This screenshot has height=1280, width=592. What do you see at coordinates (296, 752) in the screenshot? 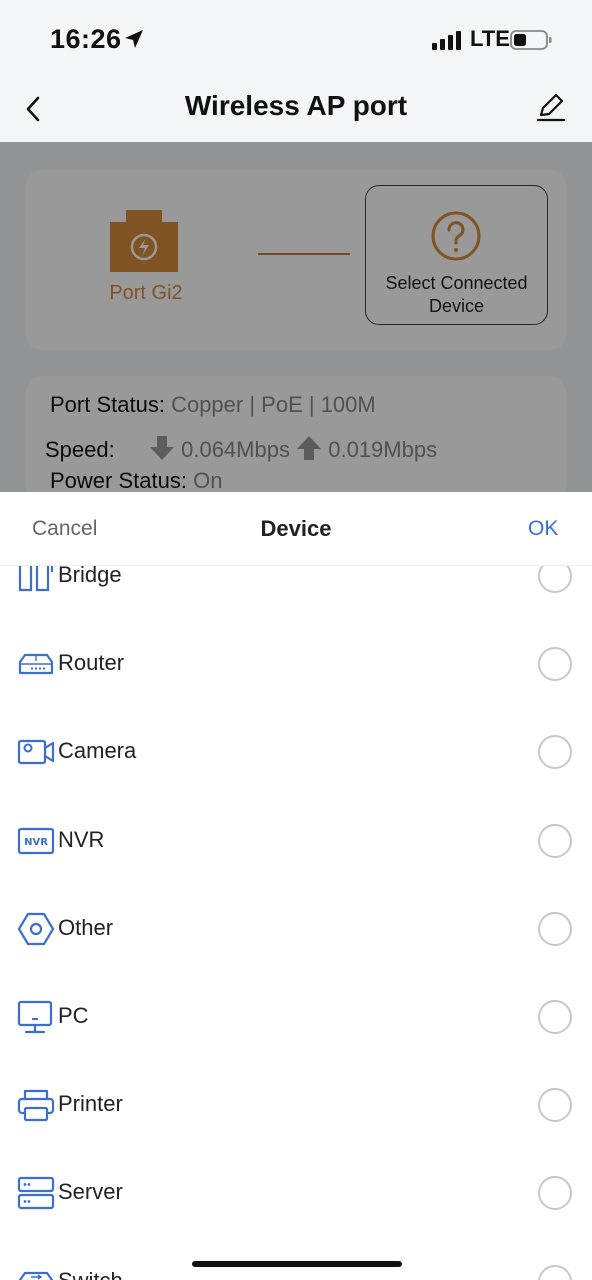
I see `device-option-camera: Camera` at bounding box center [296, 752].